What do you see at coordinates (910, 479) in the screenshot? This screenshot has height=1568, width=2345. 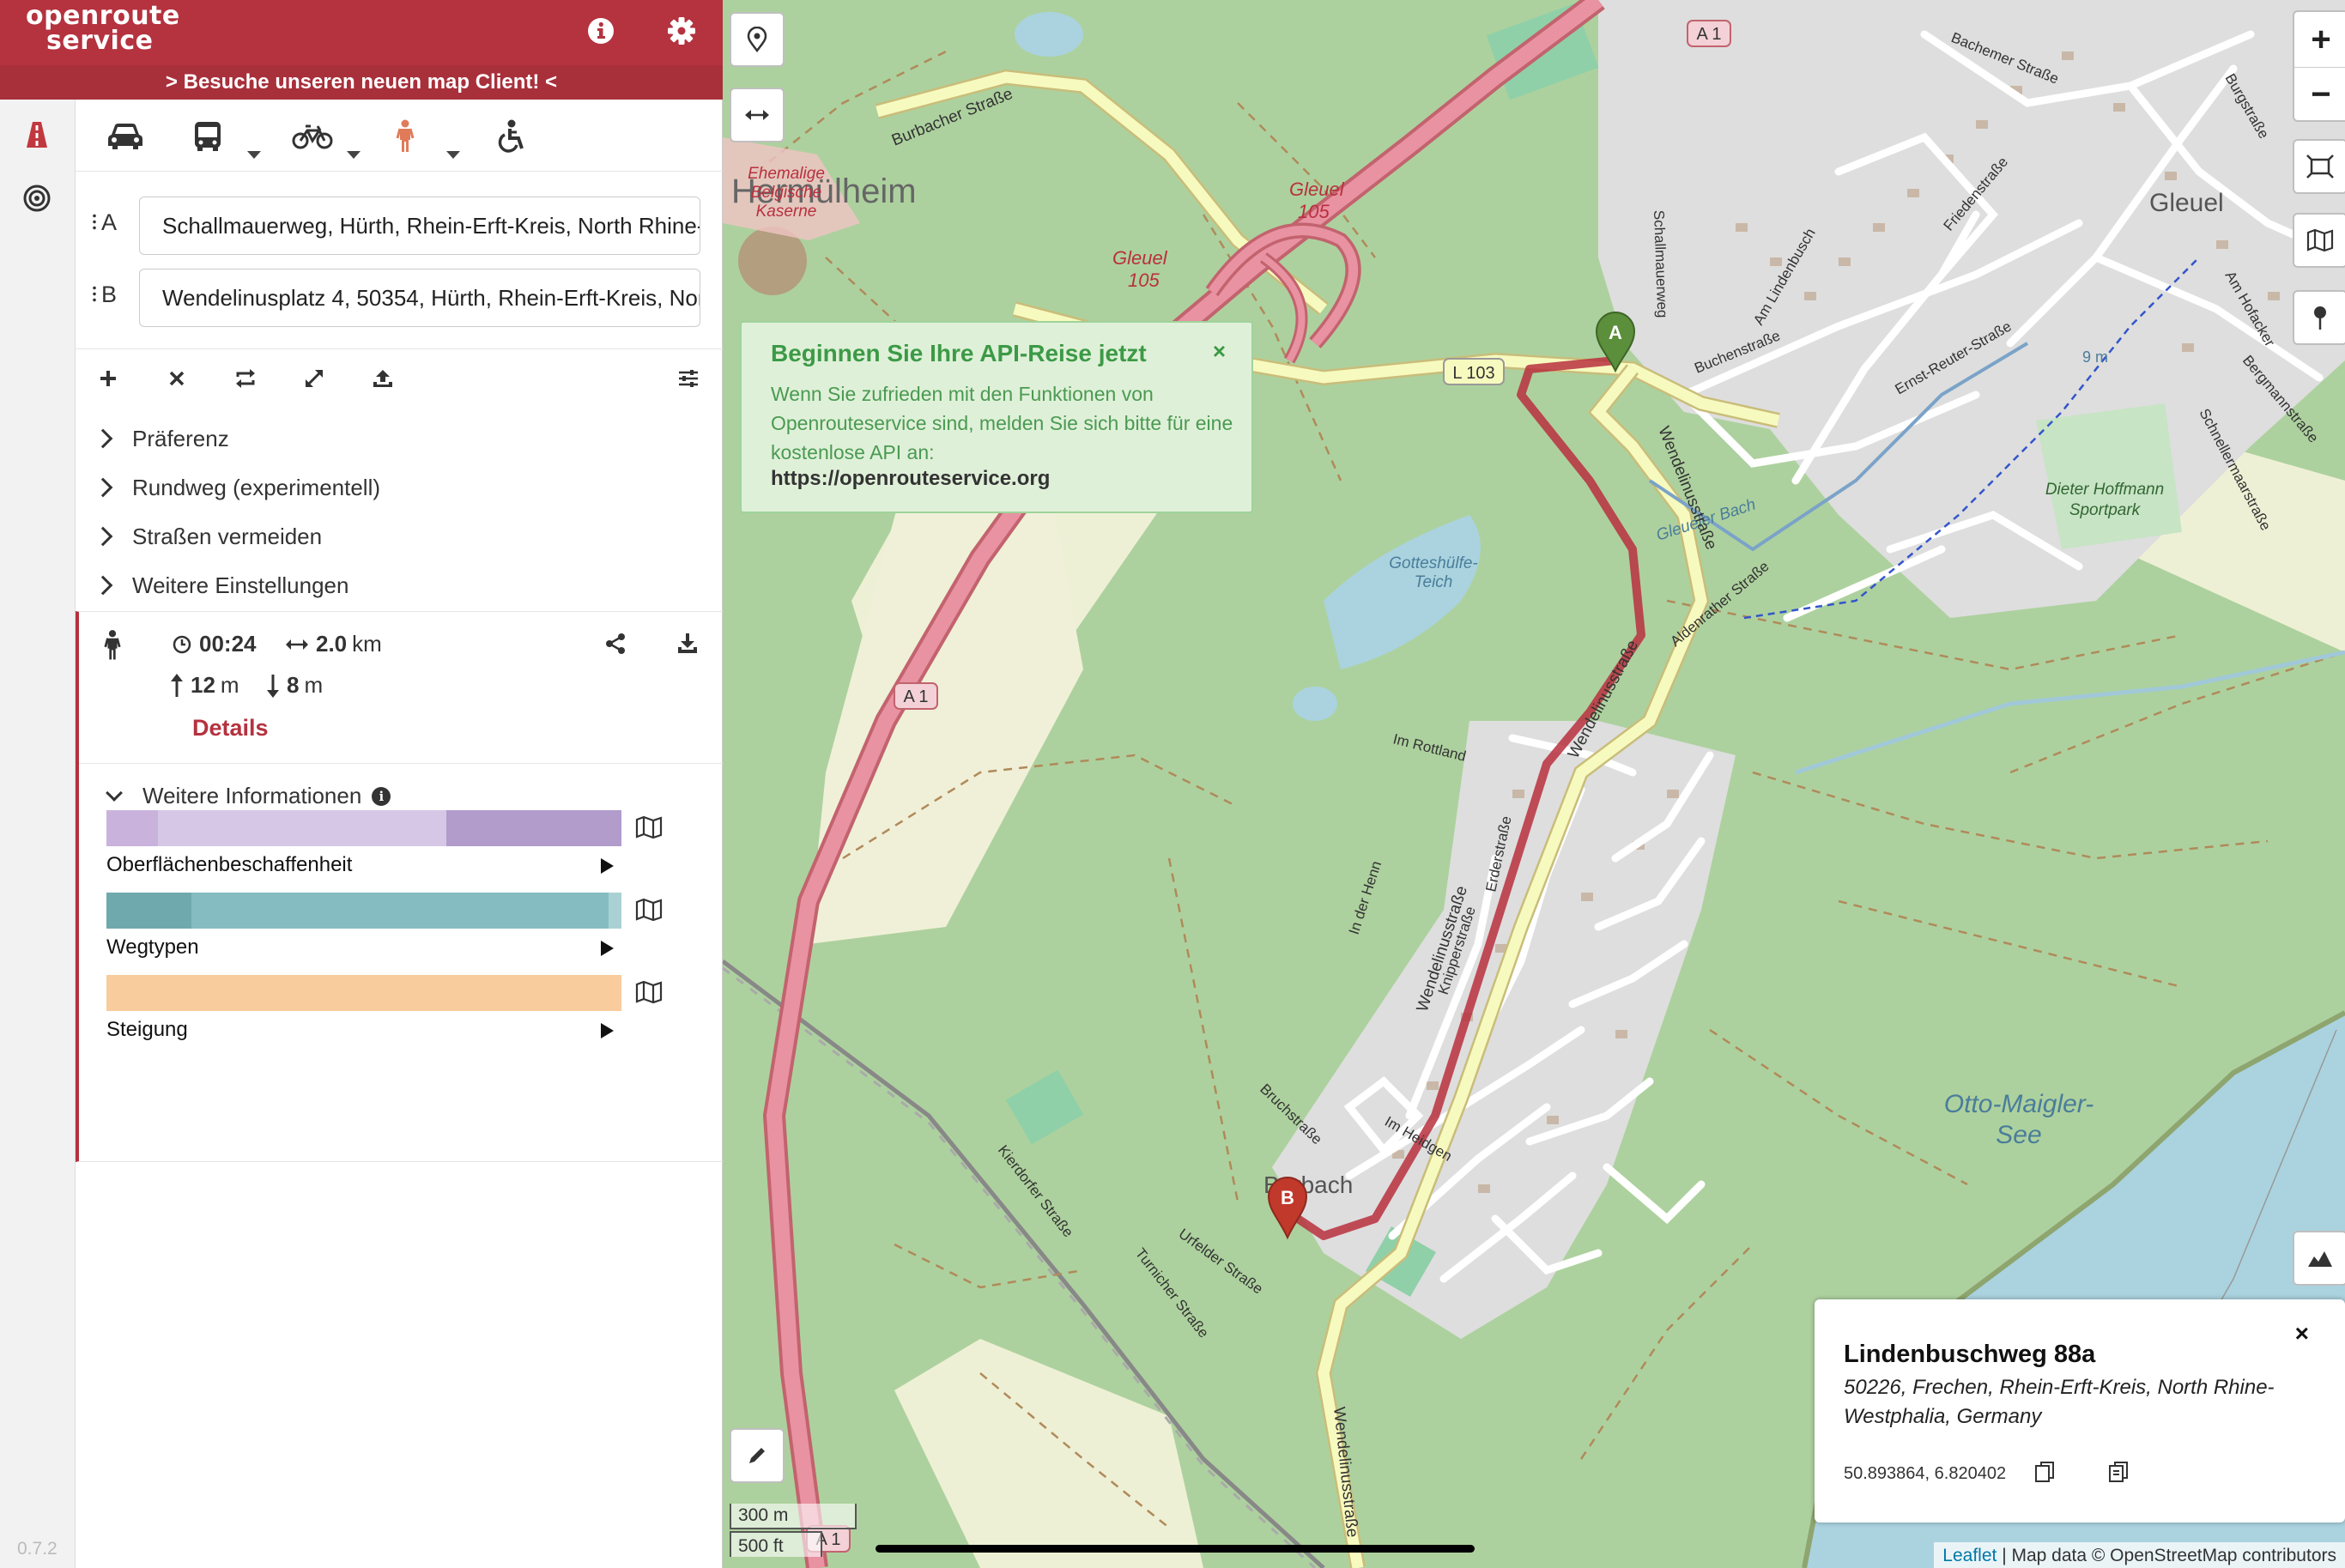 I see `api-promo-link: https://openrouteservice.org` at bounding box center [910, 479].